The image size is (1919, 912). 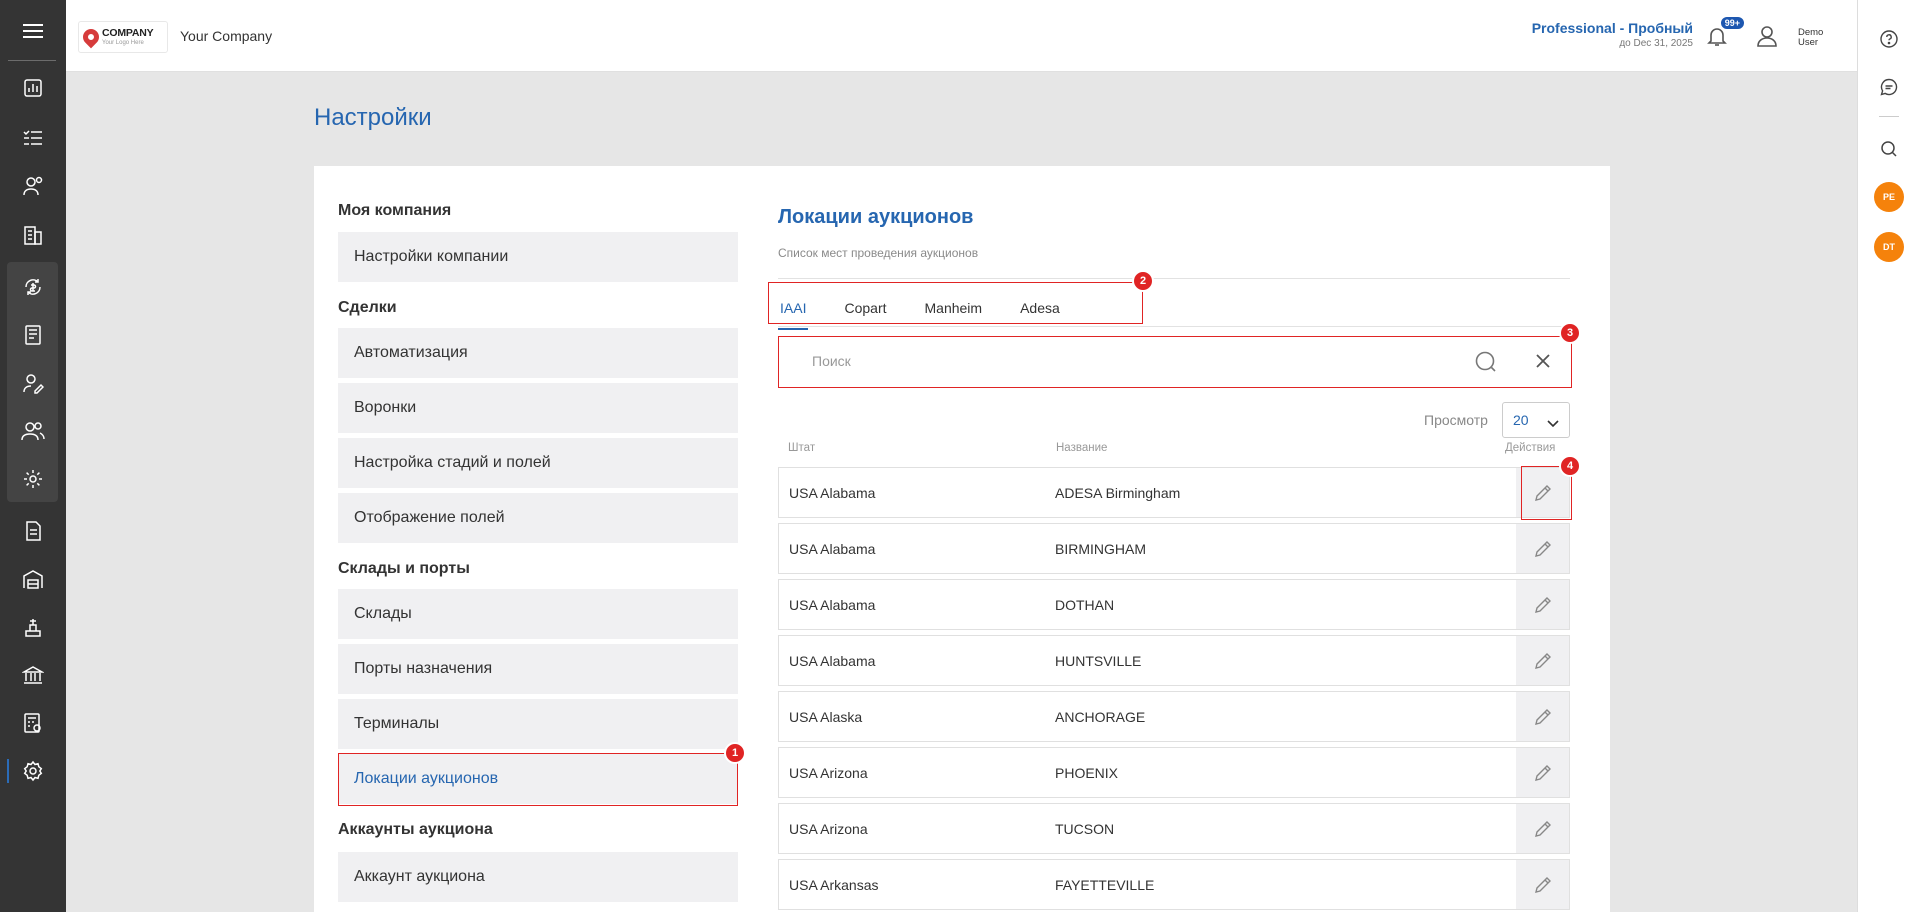 What do you see at coordinates (1174, 828) in the screenshot?
I see `table-row: USA Arizona TUCSON` at bounding box center [1174, 828].